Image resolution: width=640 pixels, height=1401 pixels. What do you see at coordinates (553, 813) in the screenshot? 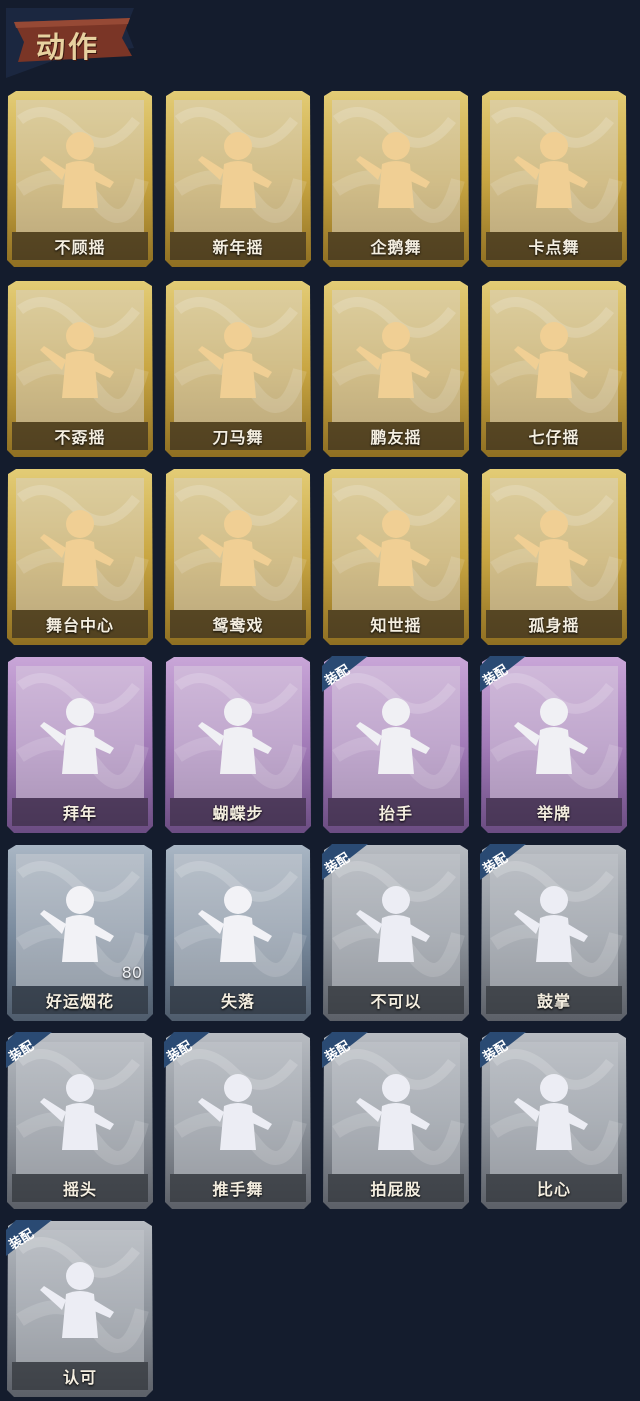
I see `emote-label: 举牌` at bounding box center [553, 813].